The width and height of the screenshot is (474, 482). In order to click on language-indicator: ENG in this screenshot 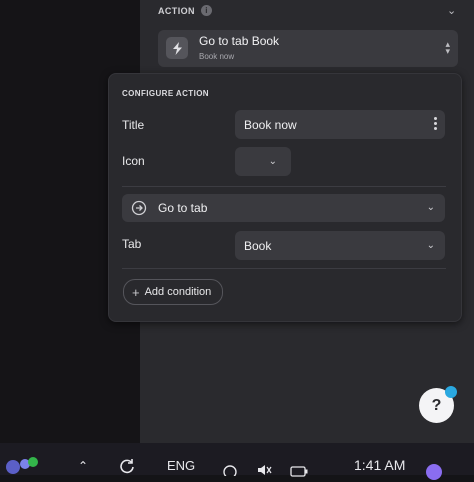, I will do `click(181, 465)`.